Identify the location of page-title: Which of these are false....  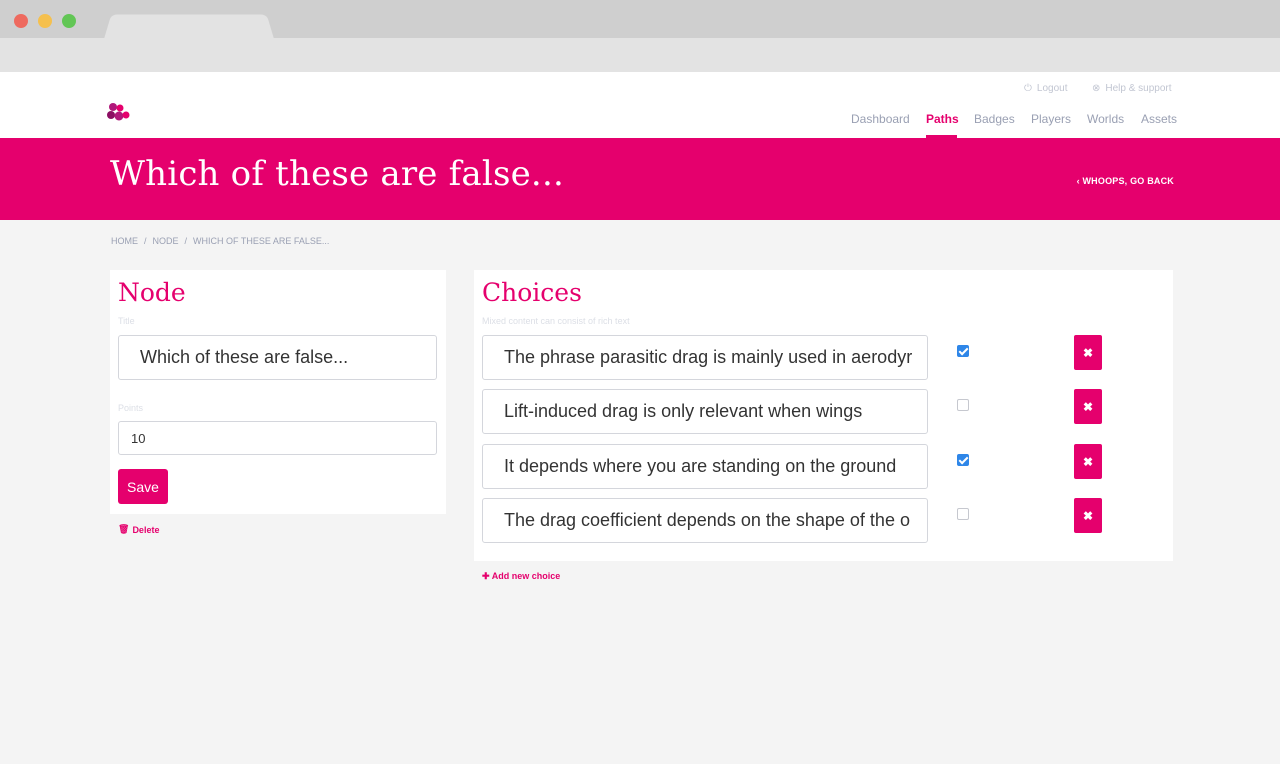
(337, 174).